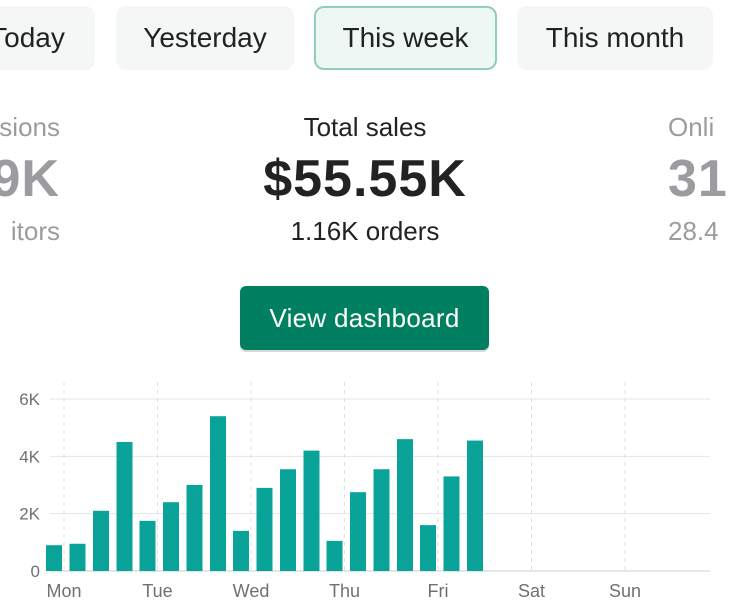 Image resolution: width=729 pixels, height=609 pixels. What do you see at coordinates (405, 38) in the screenshot?
I see `tab-this-week: This week` at bounding box center [405, 38].